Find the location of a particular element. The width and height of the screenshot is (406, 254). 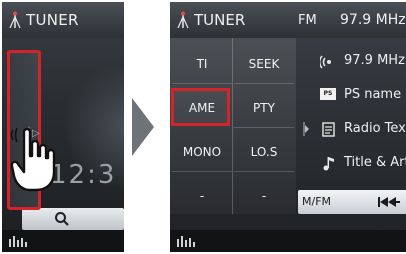

music-note-icon is located at coordinates (328, 164).